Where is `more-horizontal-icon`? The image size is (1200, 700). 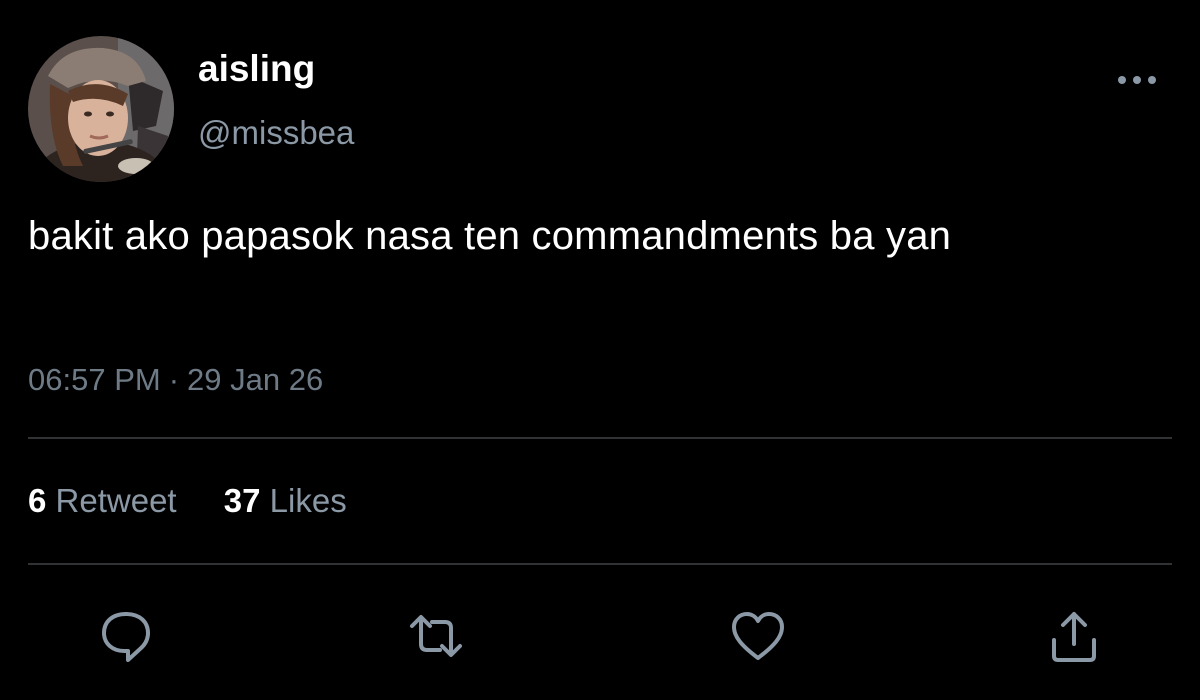 more-horizontal-icon is located at coordinates (1137, 80).